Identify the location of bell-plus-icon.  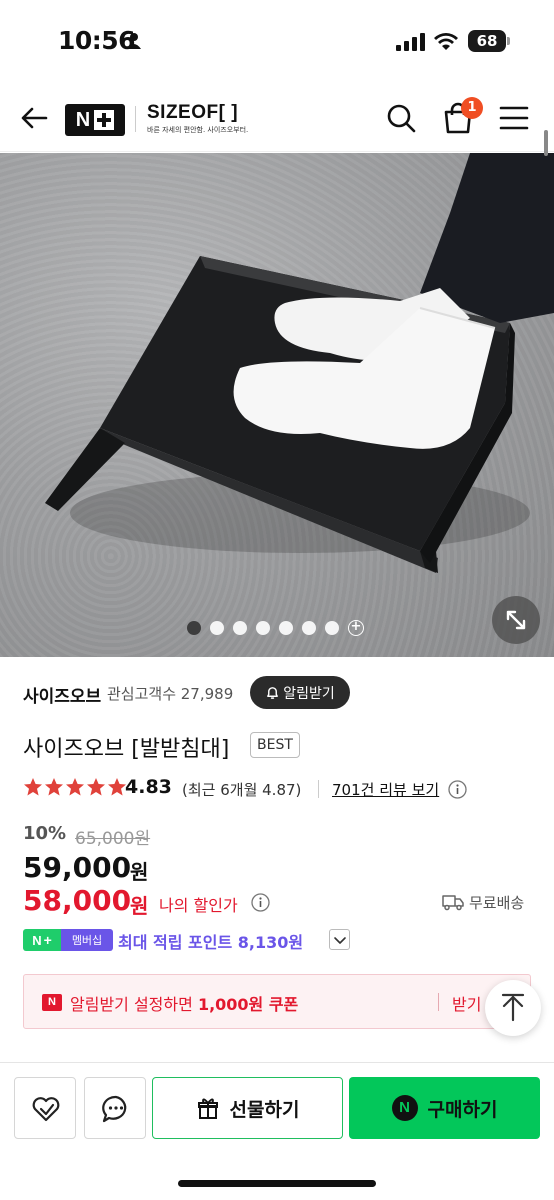
(273, 693).